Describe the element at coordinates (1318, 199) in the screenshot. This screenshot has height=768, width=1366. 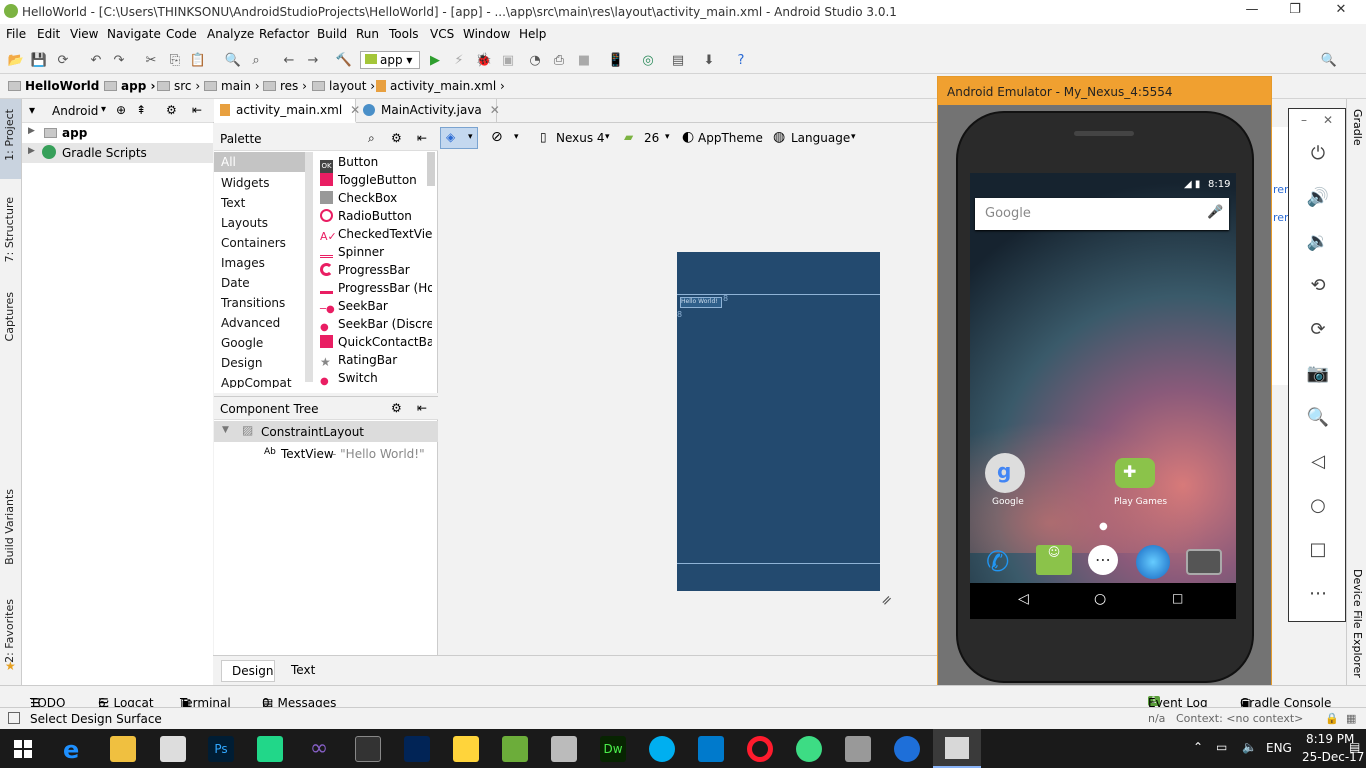
I see `volume-up-icon: 🔊` at that location.